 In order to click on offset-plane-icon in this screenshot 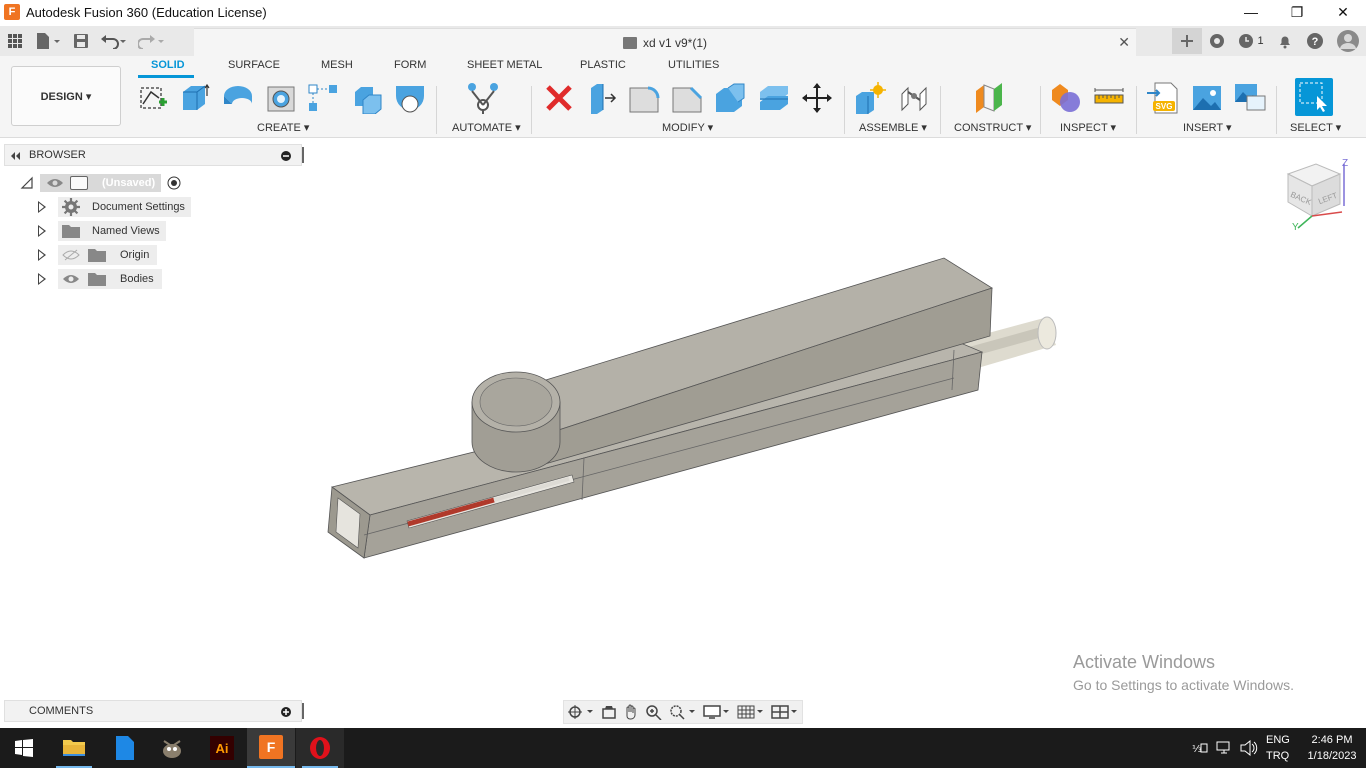, I will do `click(989, 98)`.